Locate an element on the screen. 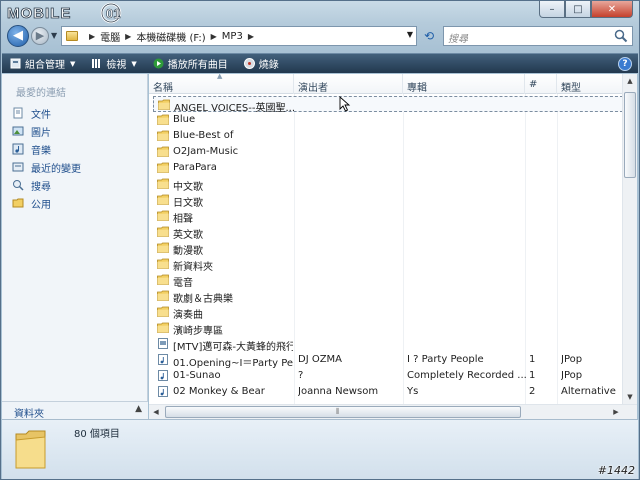 The height and width of the screenshot is (480, 640). refresh-button: ⟲ is located at coordinates (429, 36).